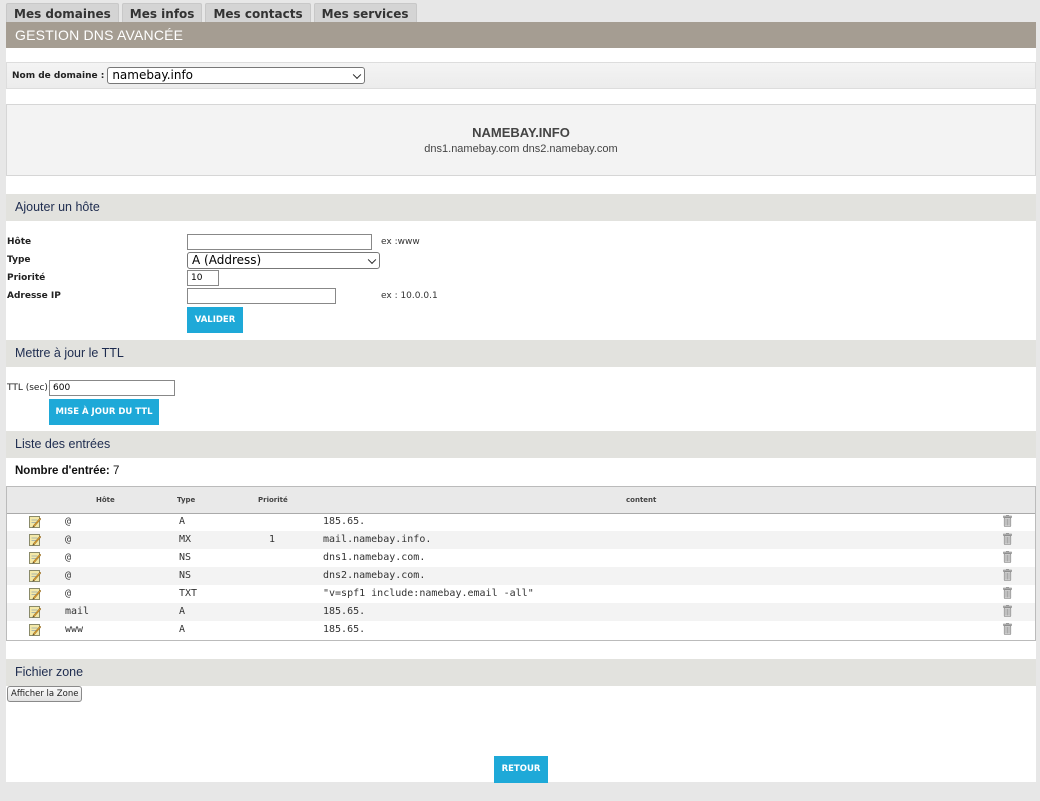 The image size is (1040, 801). Describe the element at coordinates (29, 388) in the screenshot. I see `ttl-label: TTL (sec):` at that location.